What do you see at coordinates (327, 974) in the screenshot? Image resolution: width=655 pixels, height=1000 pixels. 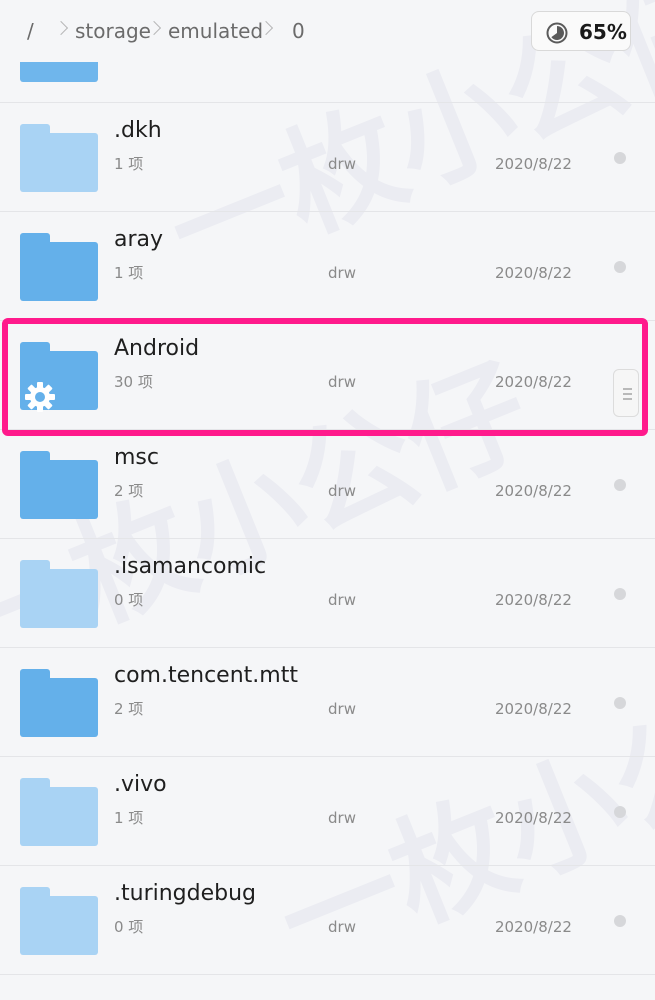 I see `divider` at bounding box center [327, 974].